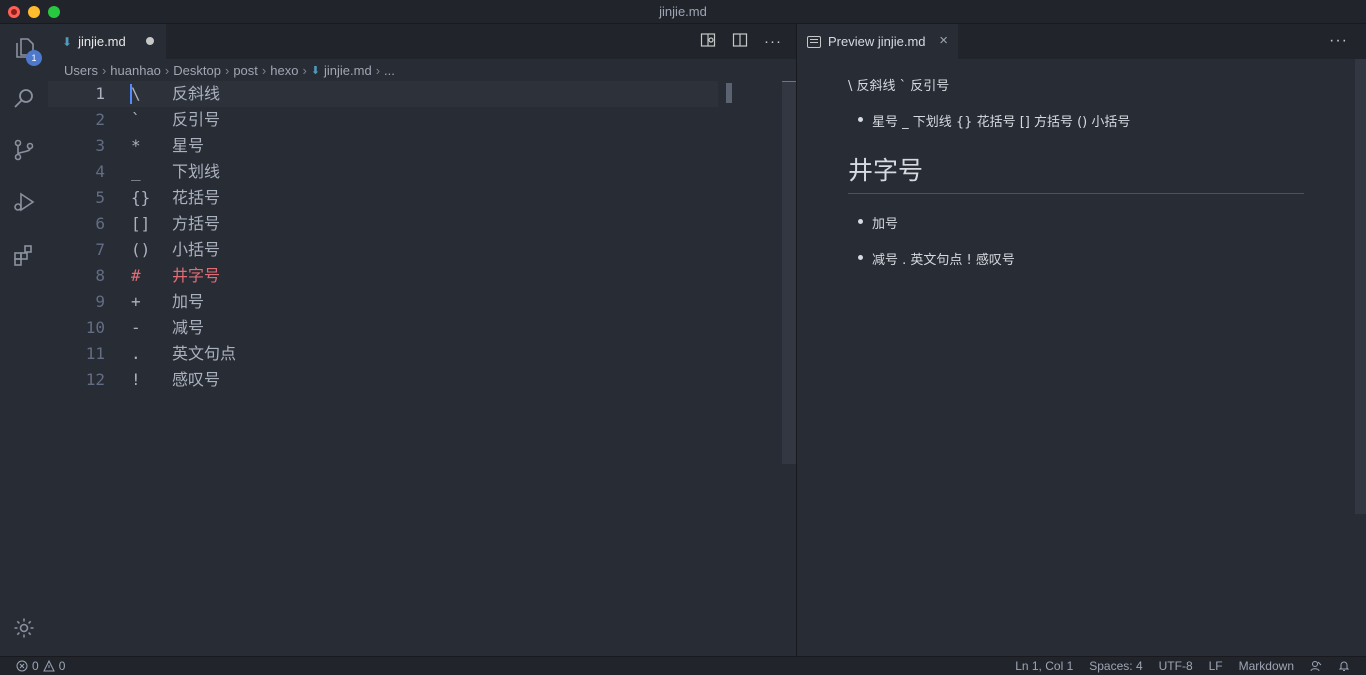 The width and height of the screenshot is (1366, 675). What do you see at coordinates (136, 275) in the screenshot?
I see `code-symbol: #` at bounding box center [136, 275].